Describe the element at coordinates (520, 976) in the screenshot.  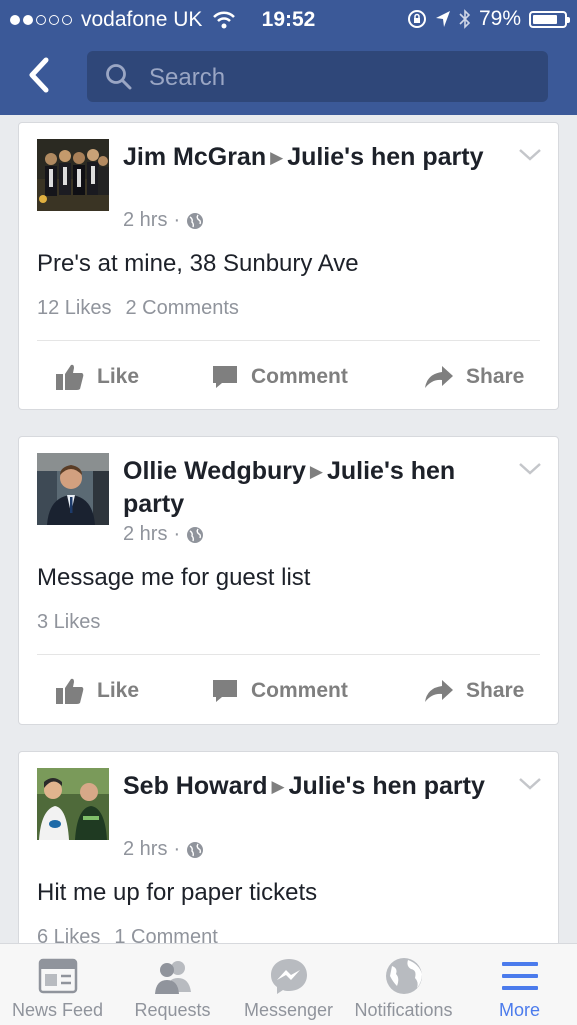
I see `menu-icon` at that location.